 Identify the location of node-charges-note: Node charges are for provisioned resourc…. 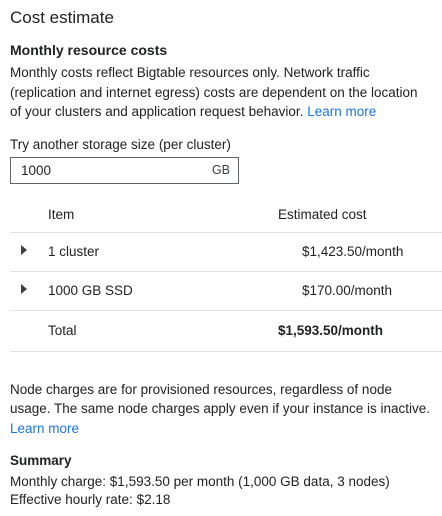
(221, 409).